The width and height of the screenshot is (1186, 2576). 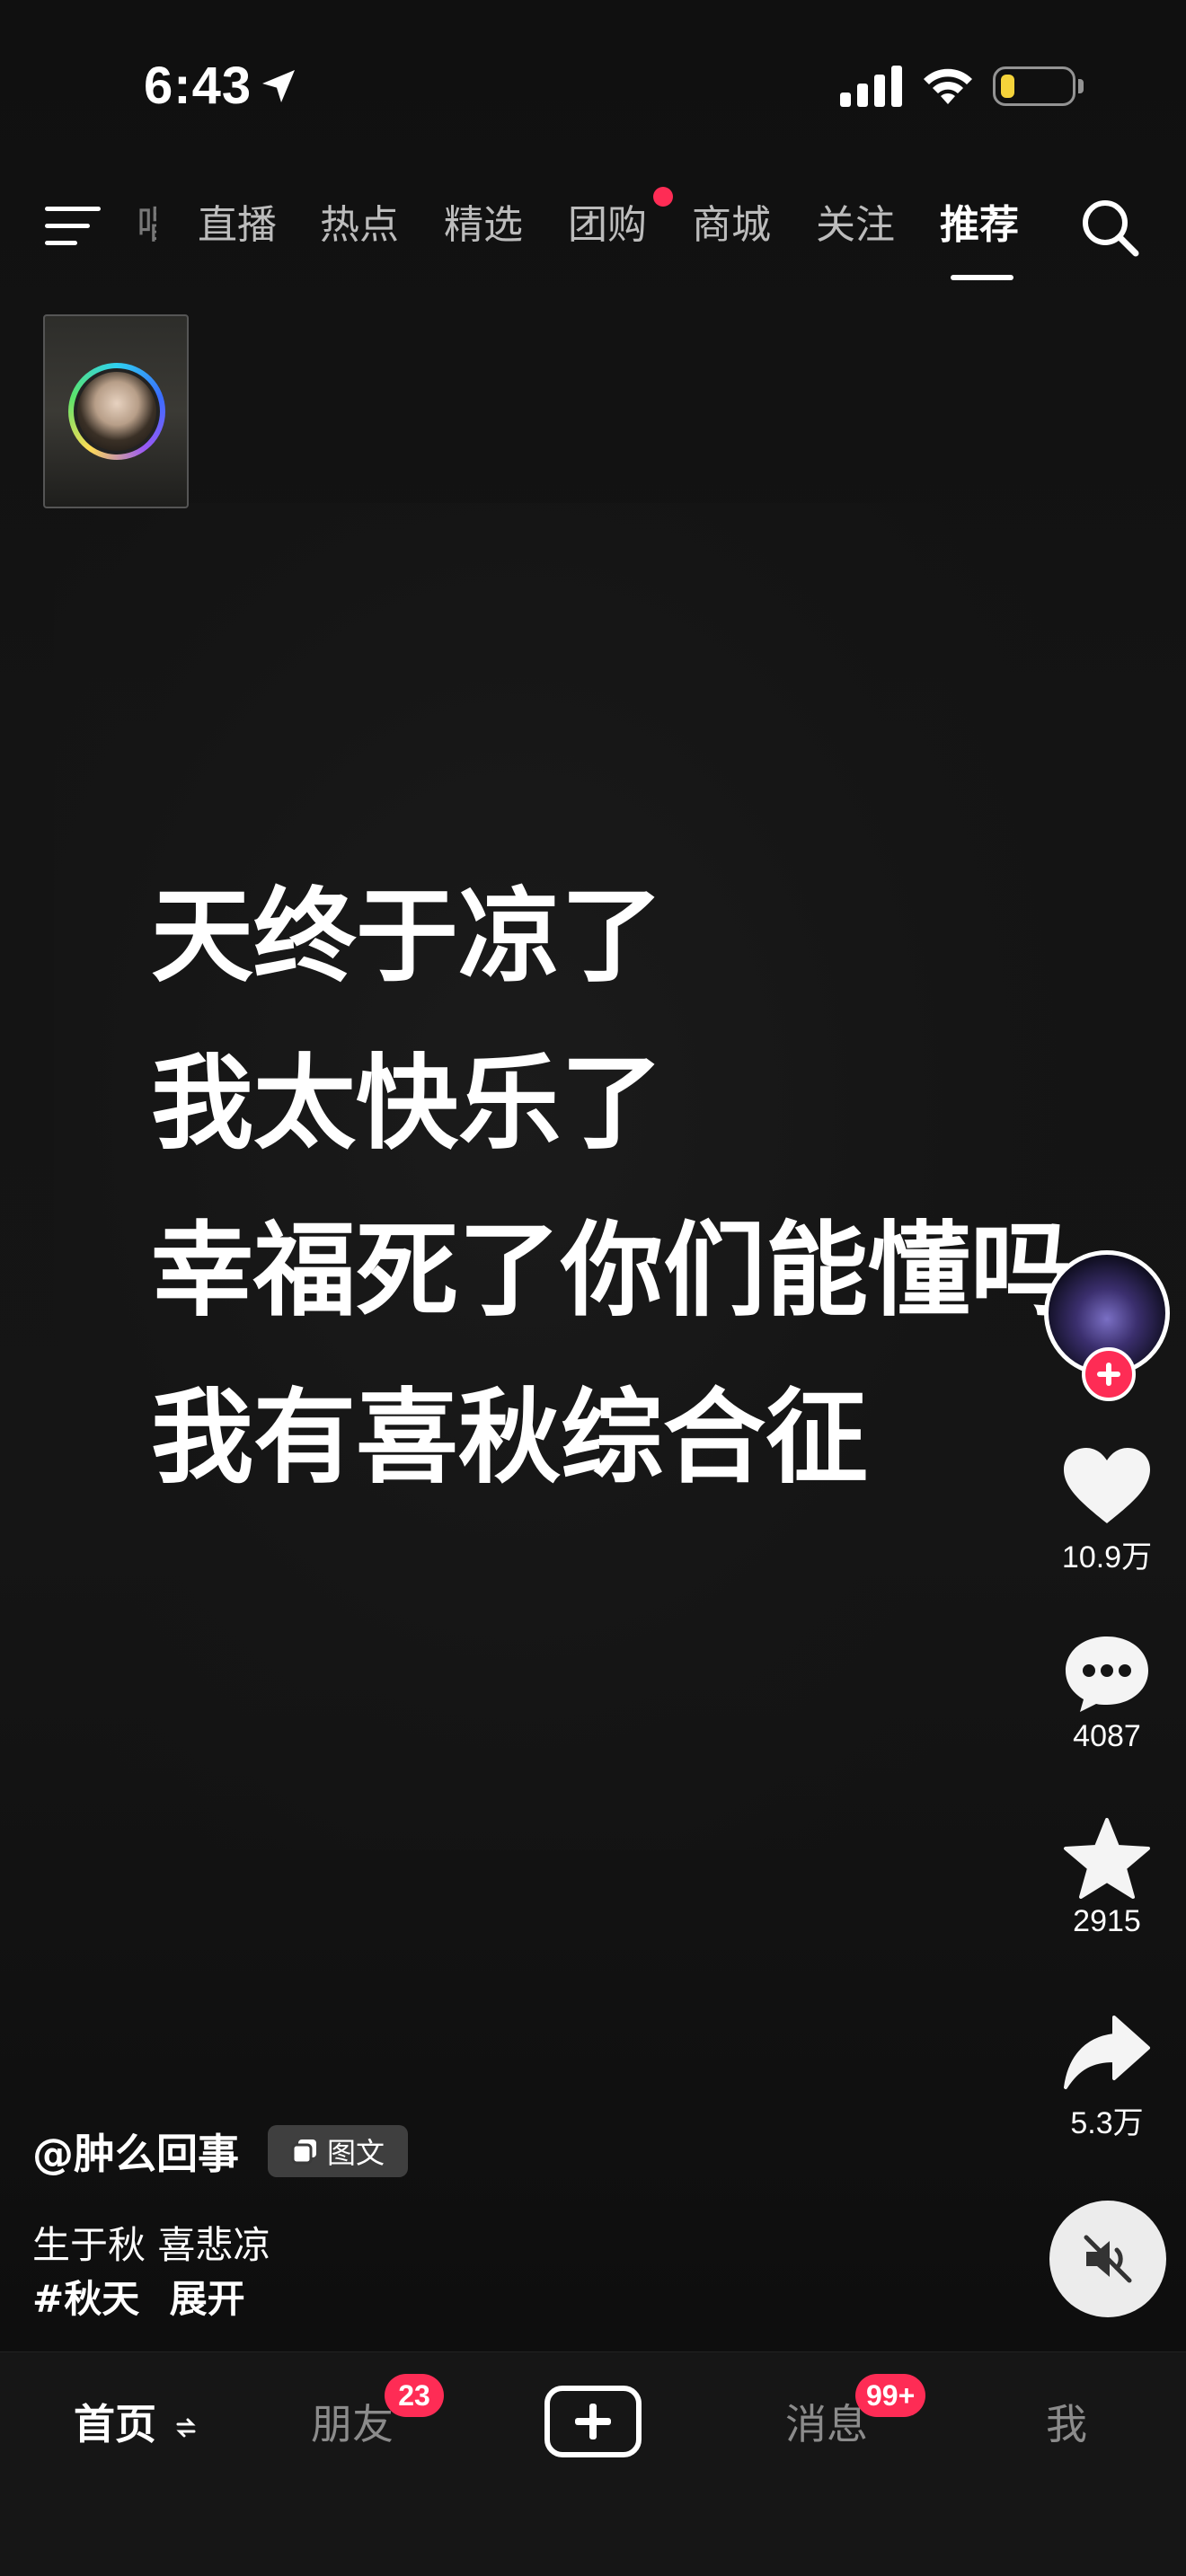 I want to click on post-line: 天终于凉了, so click(x=407, y=936).